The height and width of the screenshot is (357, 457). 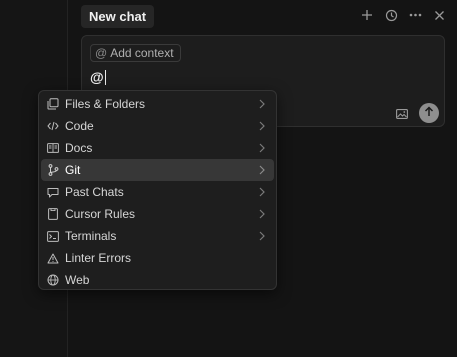 I want to click on send-button, so click(x=429, y=113).